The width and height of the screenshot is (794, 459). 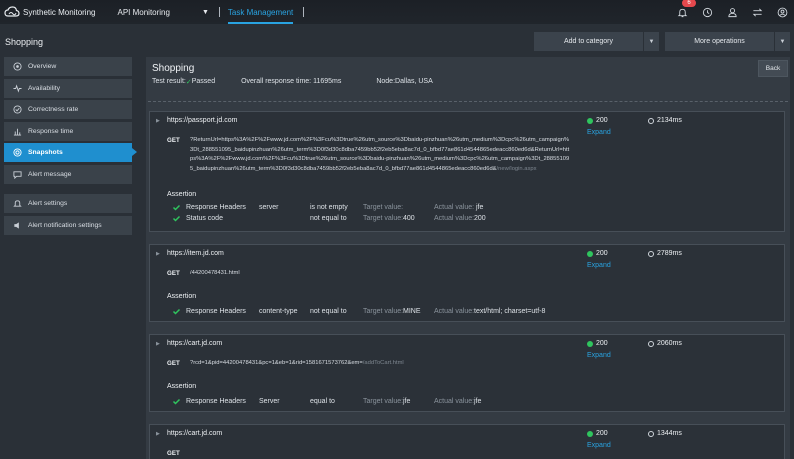 I want to click on request-url: https://item.jd.com, so click(x=195, y=253).